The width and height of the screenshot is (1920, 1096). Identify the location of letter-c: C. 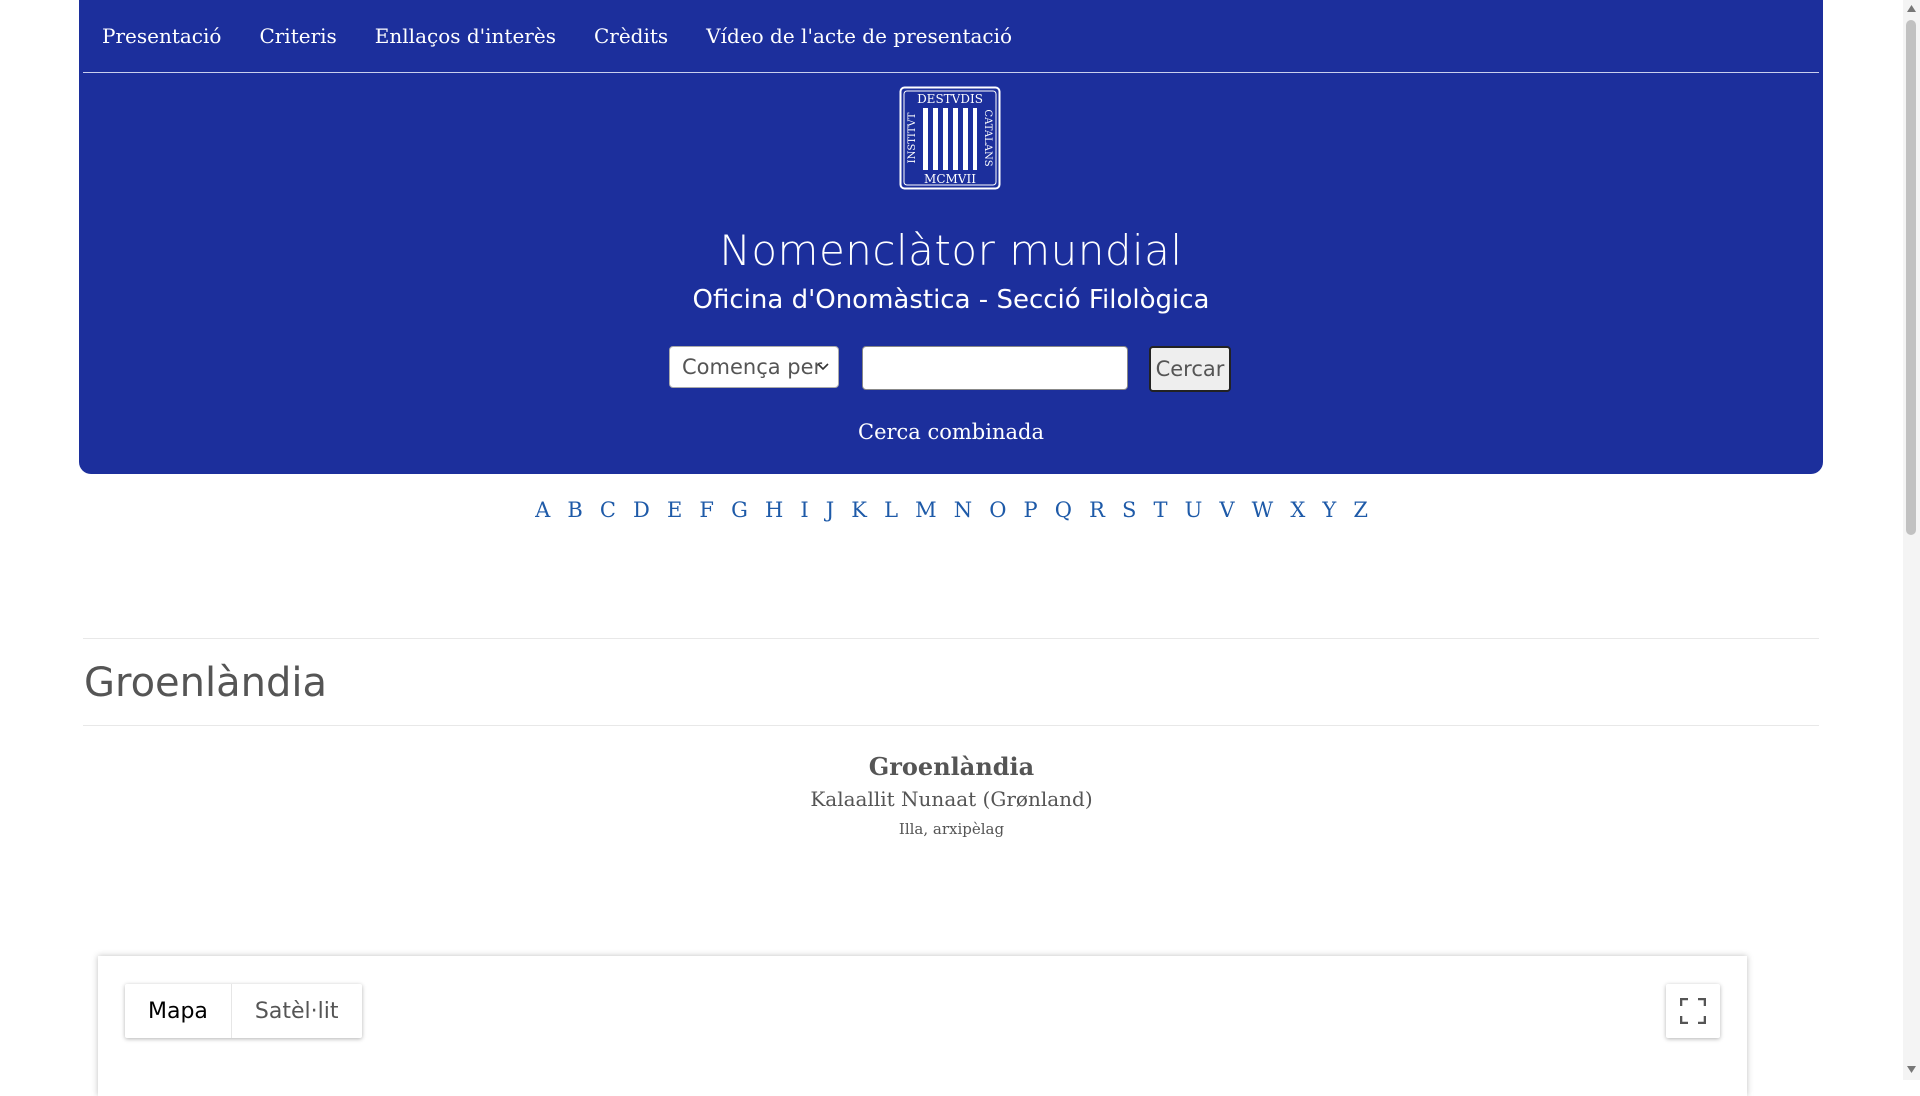
(608, 510).